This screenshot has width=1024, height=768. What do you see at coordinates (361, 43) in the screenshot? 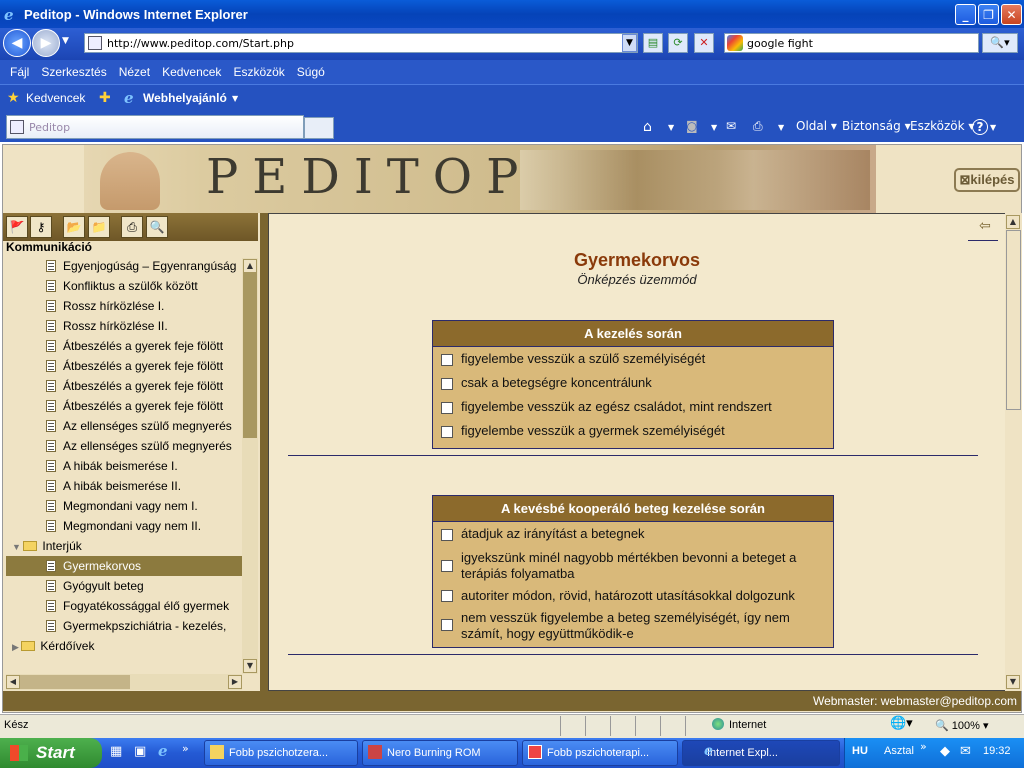
I see `address-input: http://www.peditop.com/Start.php` at bounding box center [361, 43].